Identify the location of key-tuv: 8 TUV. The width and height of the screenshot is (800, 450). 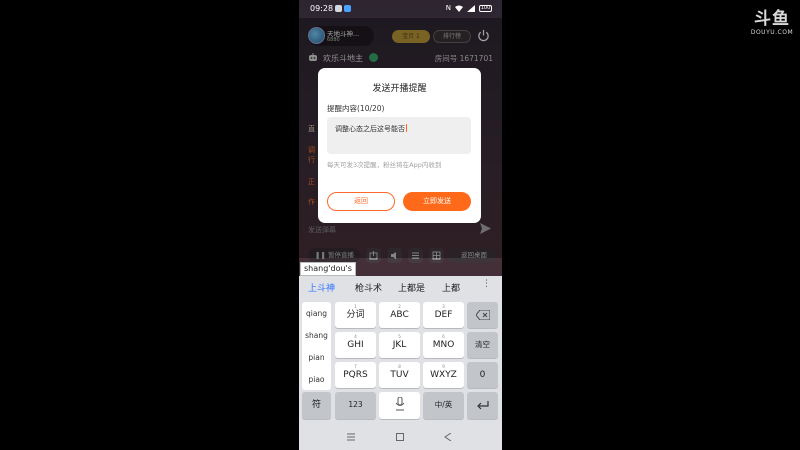
(399, 375).